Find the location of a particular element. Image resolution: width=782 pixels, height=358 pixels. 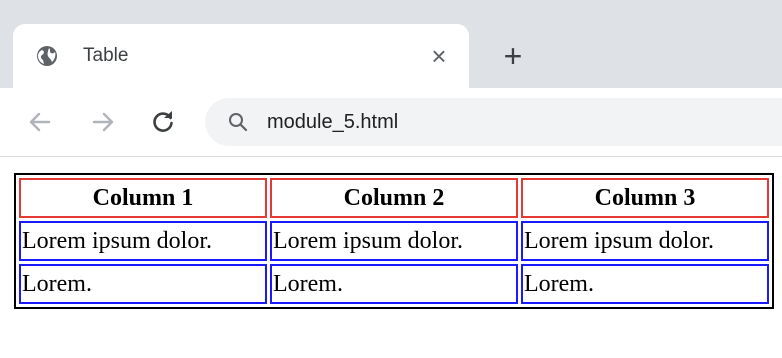

column-header: Column 3 is located at coordinates (645, 198).